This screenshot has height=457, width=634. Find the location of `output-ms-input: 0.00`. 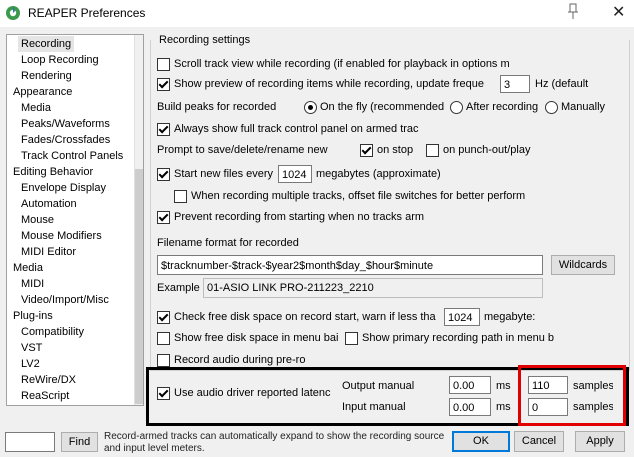

output-ms-input: 0.00 is located at coordinates (470, 385).